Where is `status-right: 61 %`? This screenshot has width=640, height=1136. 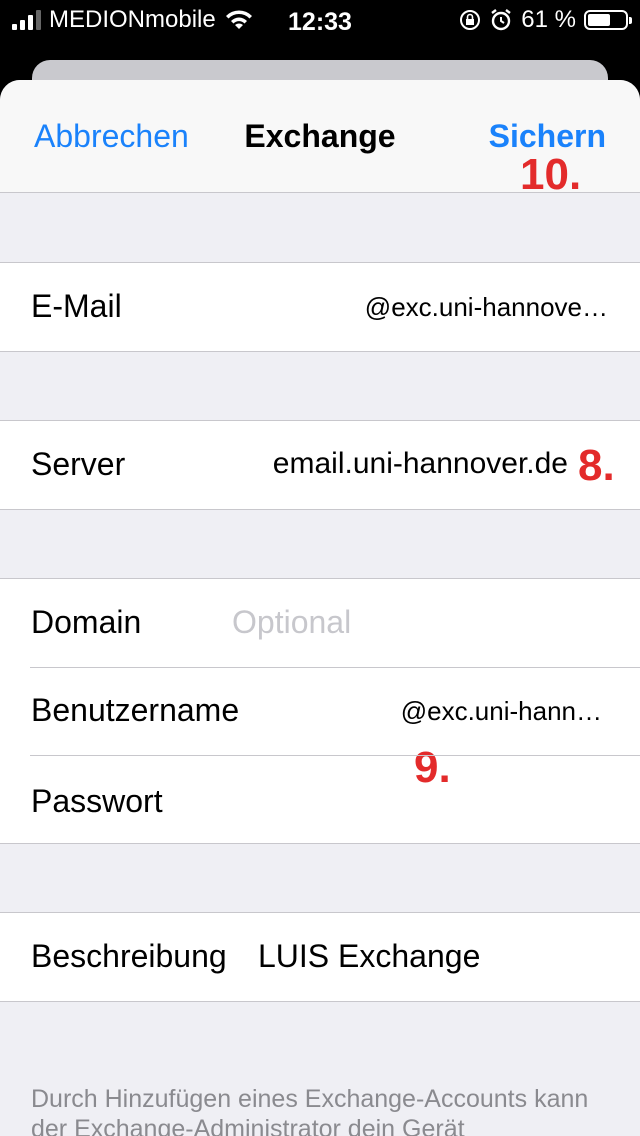 status-right: 61 % is located at coordinates (545, 20).